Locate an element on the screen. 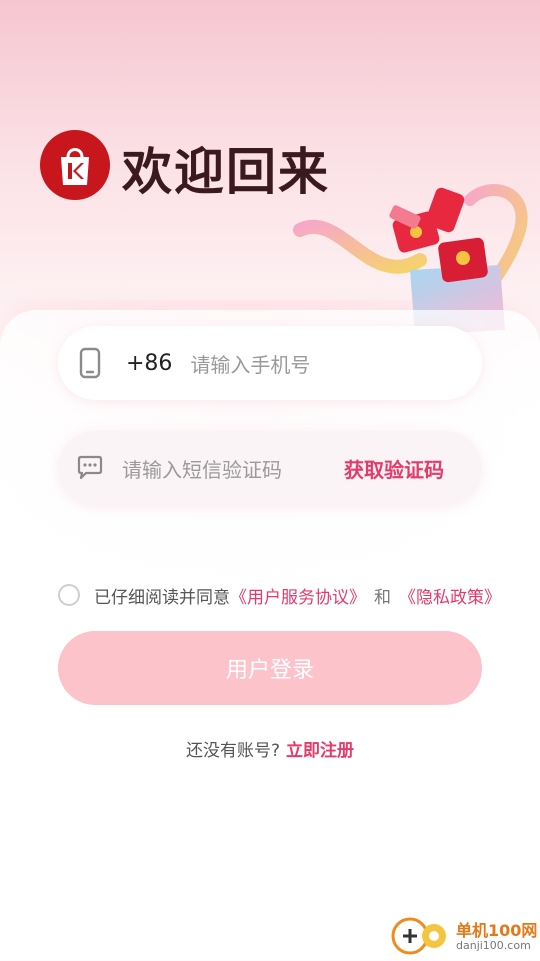 The image size is (540, 961). watermark-logo-icon is located at coordinates (418, 936).